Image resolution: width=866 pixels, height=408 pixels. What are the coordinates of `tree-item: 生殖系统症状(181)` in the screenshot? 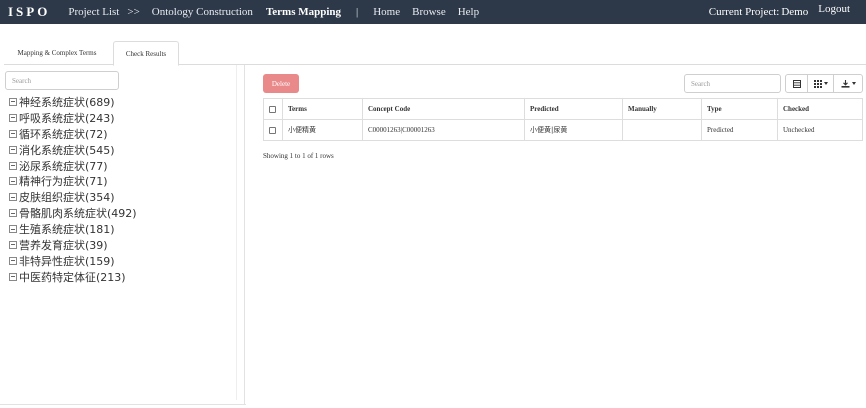 It's located at (73, 229).